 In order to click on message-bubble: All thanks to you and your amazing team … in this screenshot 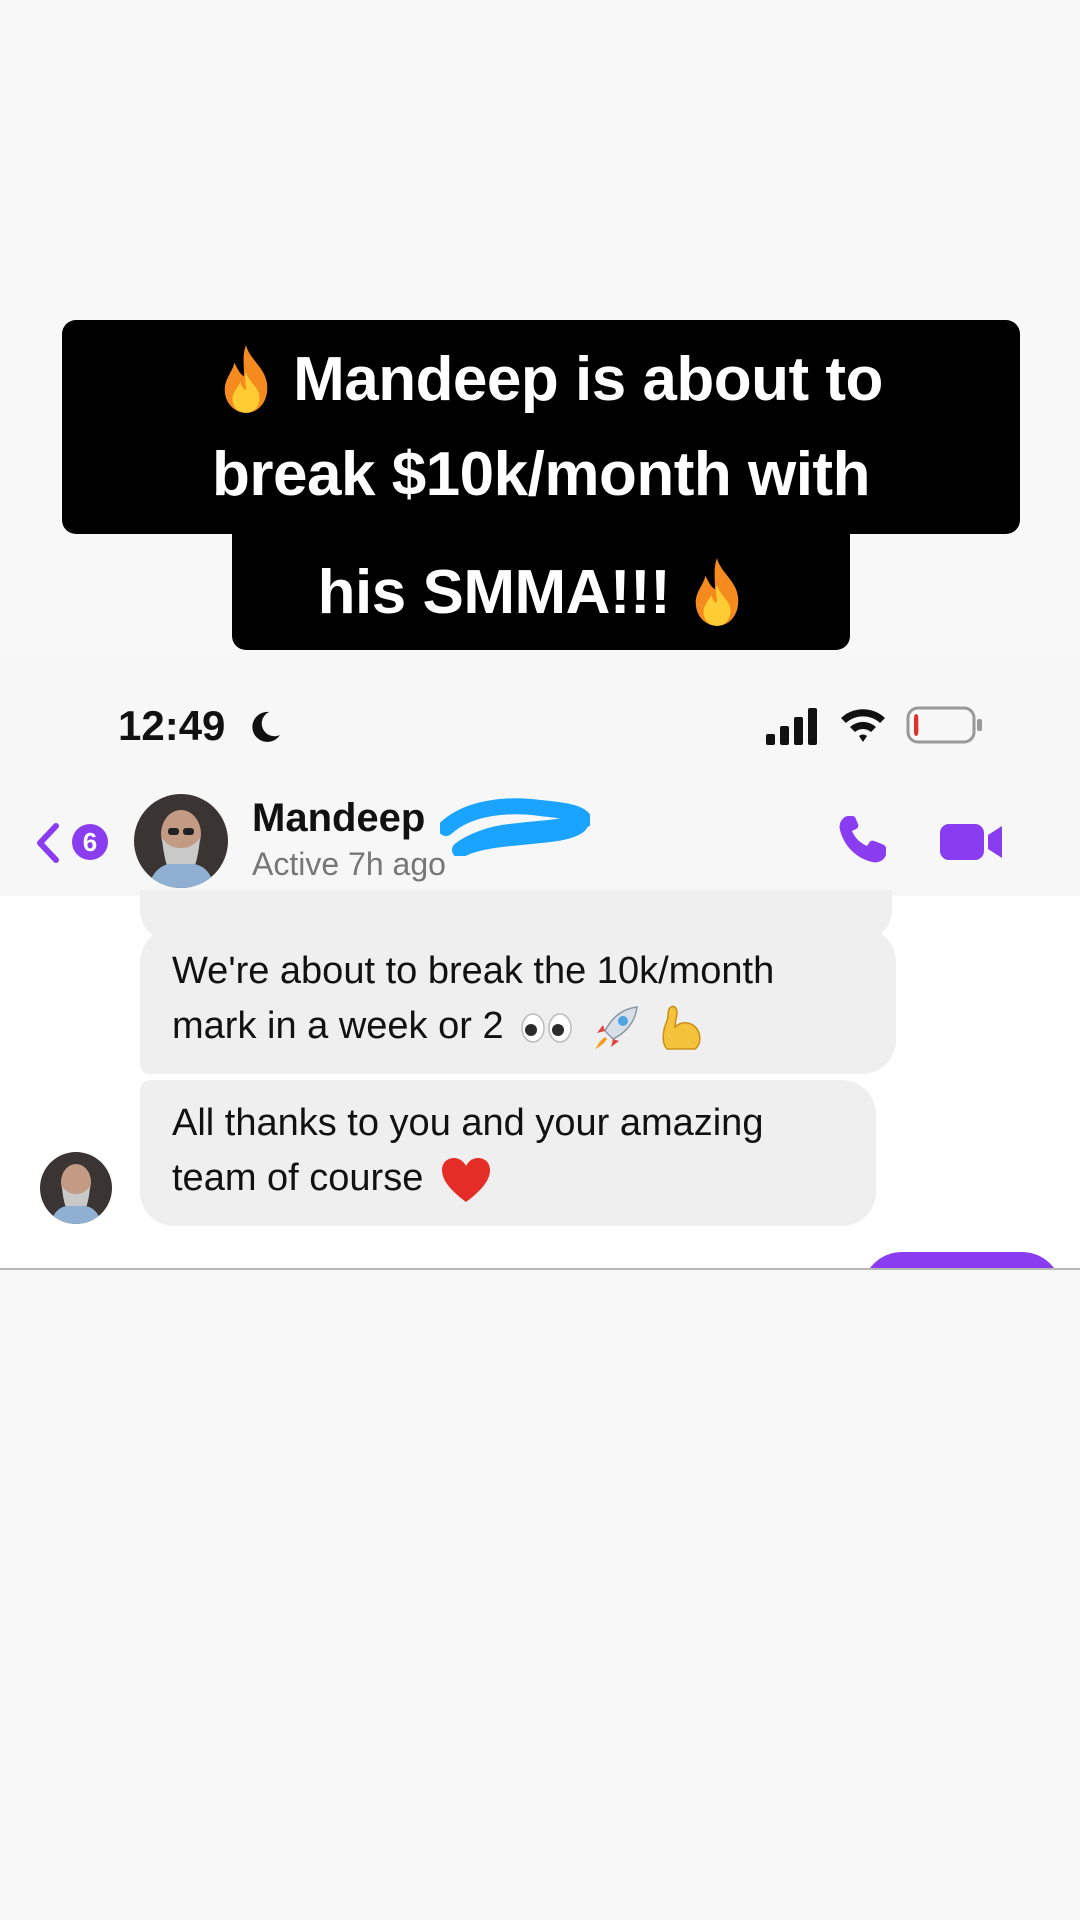, I will do `click(508, 1153)`.